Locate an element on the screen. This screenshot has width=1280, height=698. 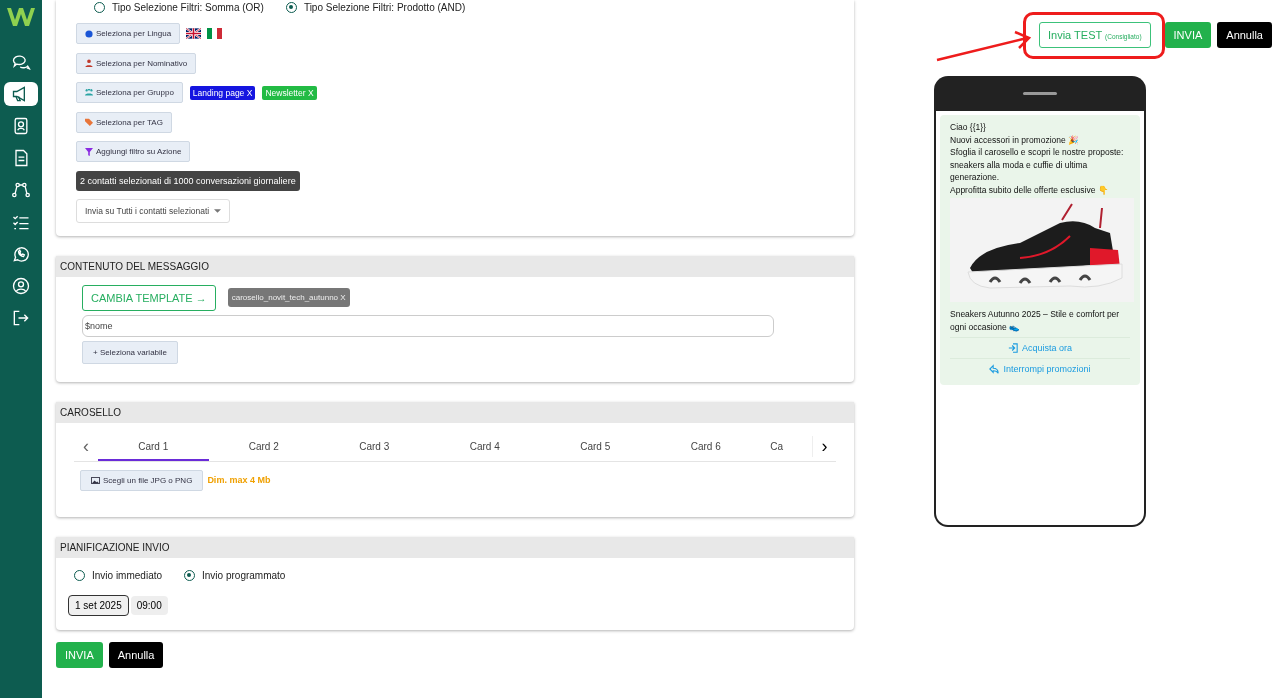
next-tab-button: › is located at coordinates (824, 446).